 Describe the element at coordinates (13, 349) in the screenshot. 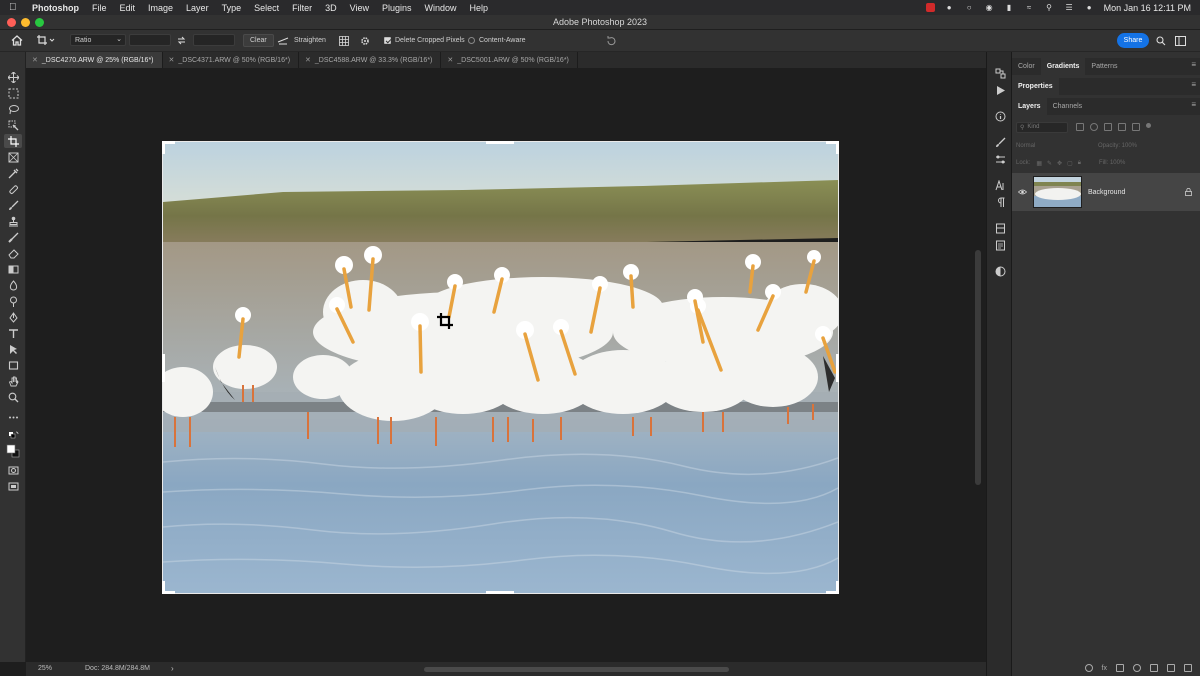

I see `path-selection-tool-icon` at that location.